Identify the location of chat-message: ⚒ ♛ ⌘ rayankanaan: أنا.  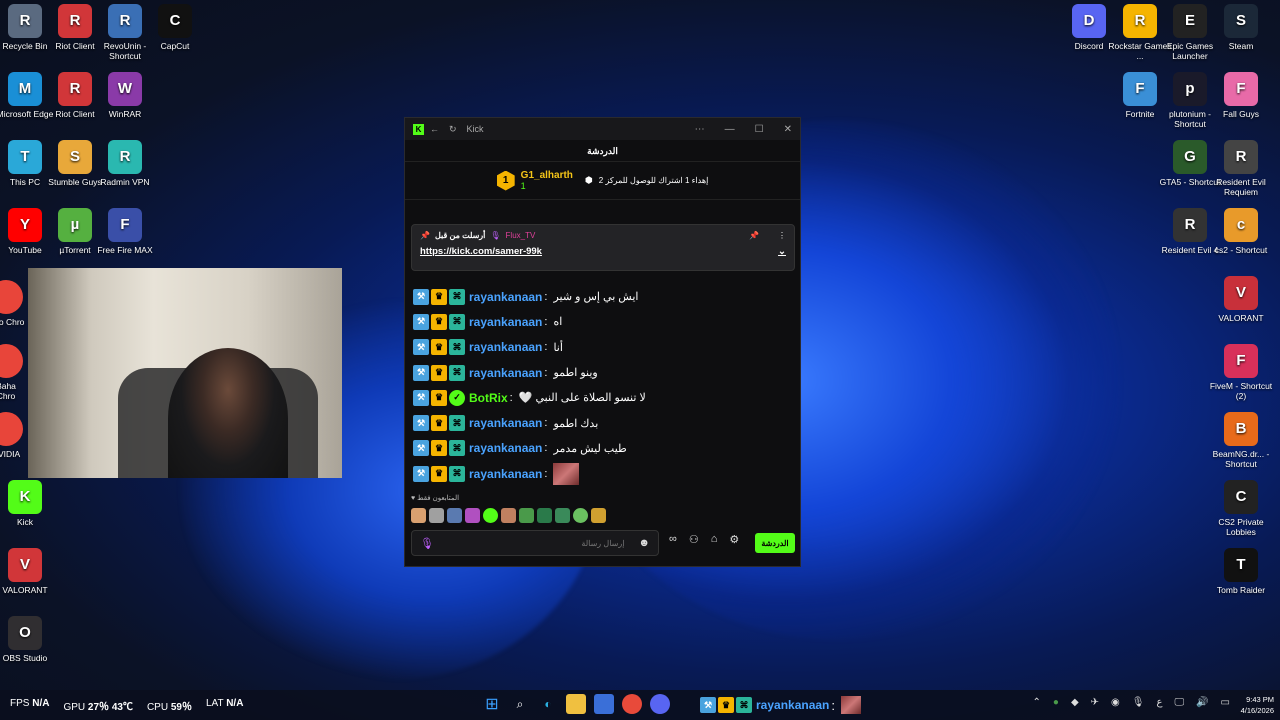
(603, 347).